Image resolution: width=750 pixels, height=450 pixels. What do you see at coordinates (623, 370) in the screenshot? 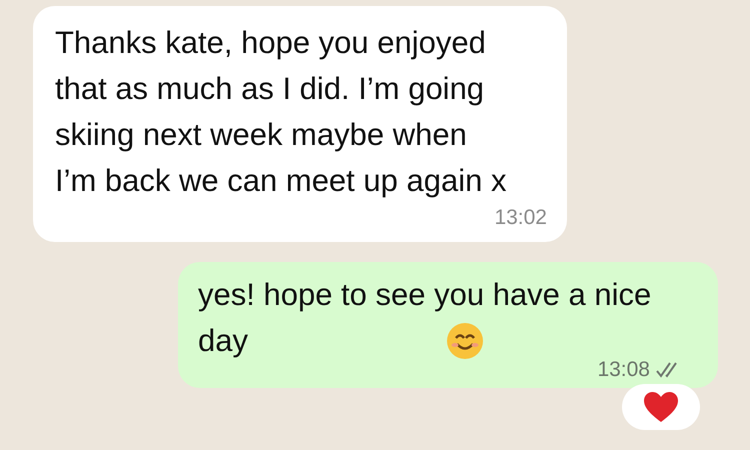
I see `message-time: 13:08` at bounding box center [623, 370].